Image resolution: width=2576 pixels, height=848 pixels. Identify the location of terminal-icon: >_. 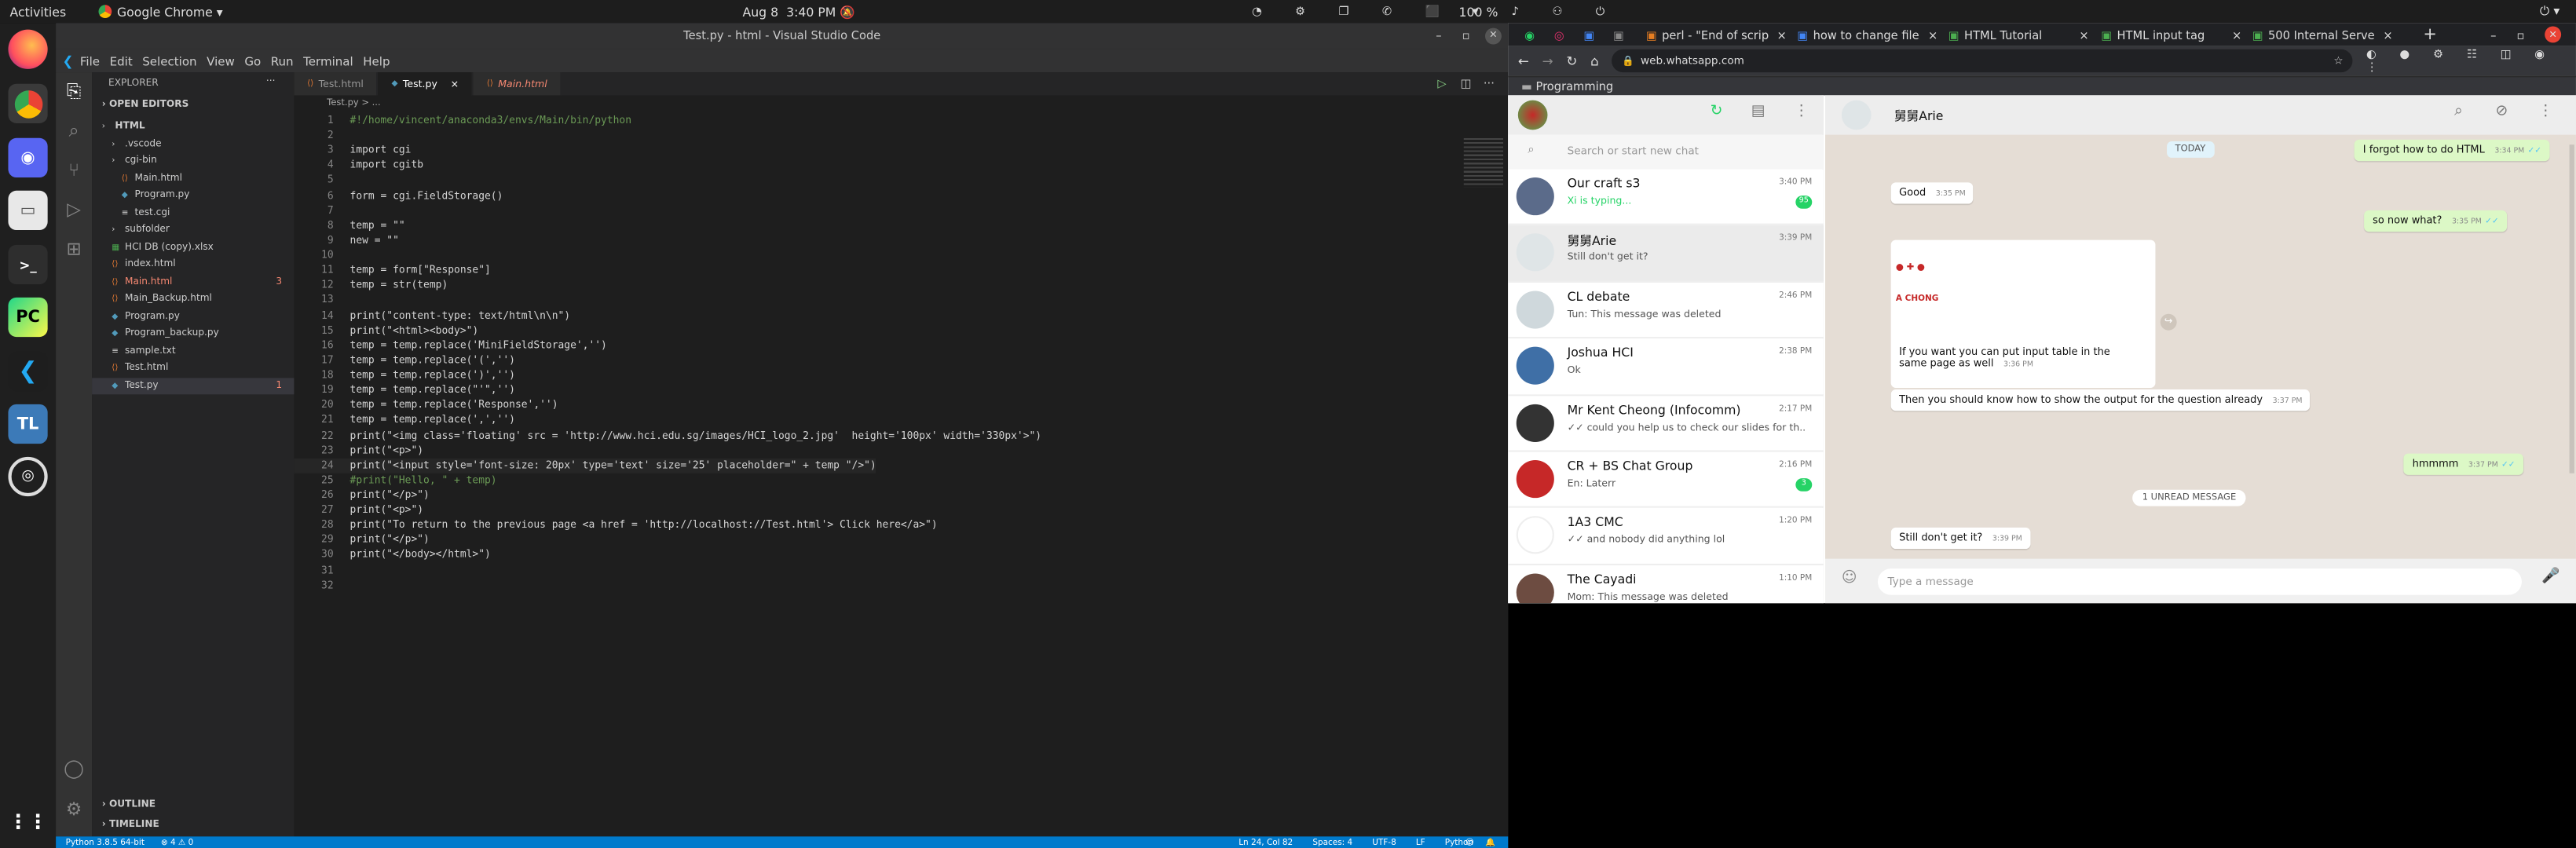
(28, 265).